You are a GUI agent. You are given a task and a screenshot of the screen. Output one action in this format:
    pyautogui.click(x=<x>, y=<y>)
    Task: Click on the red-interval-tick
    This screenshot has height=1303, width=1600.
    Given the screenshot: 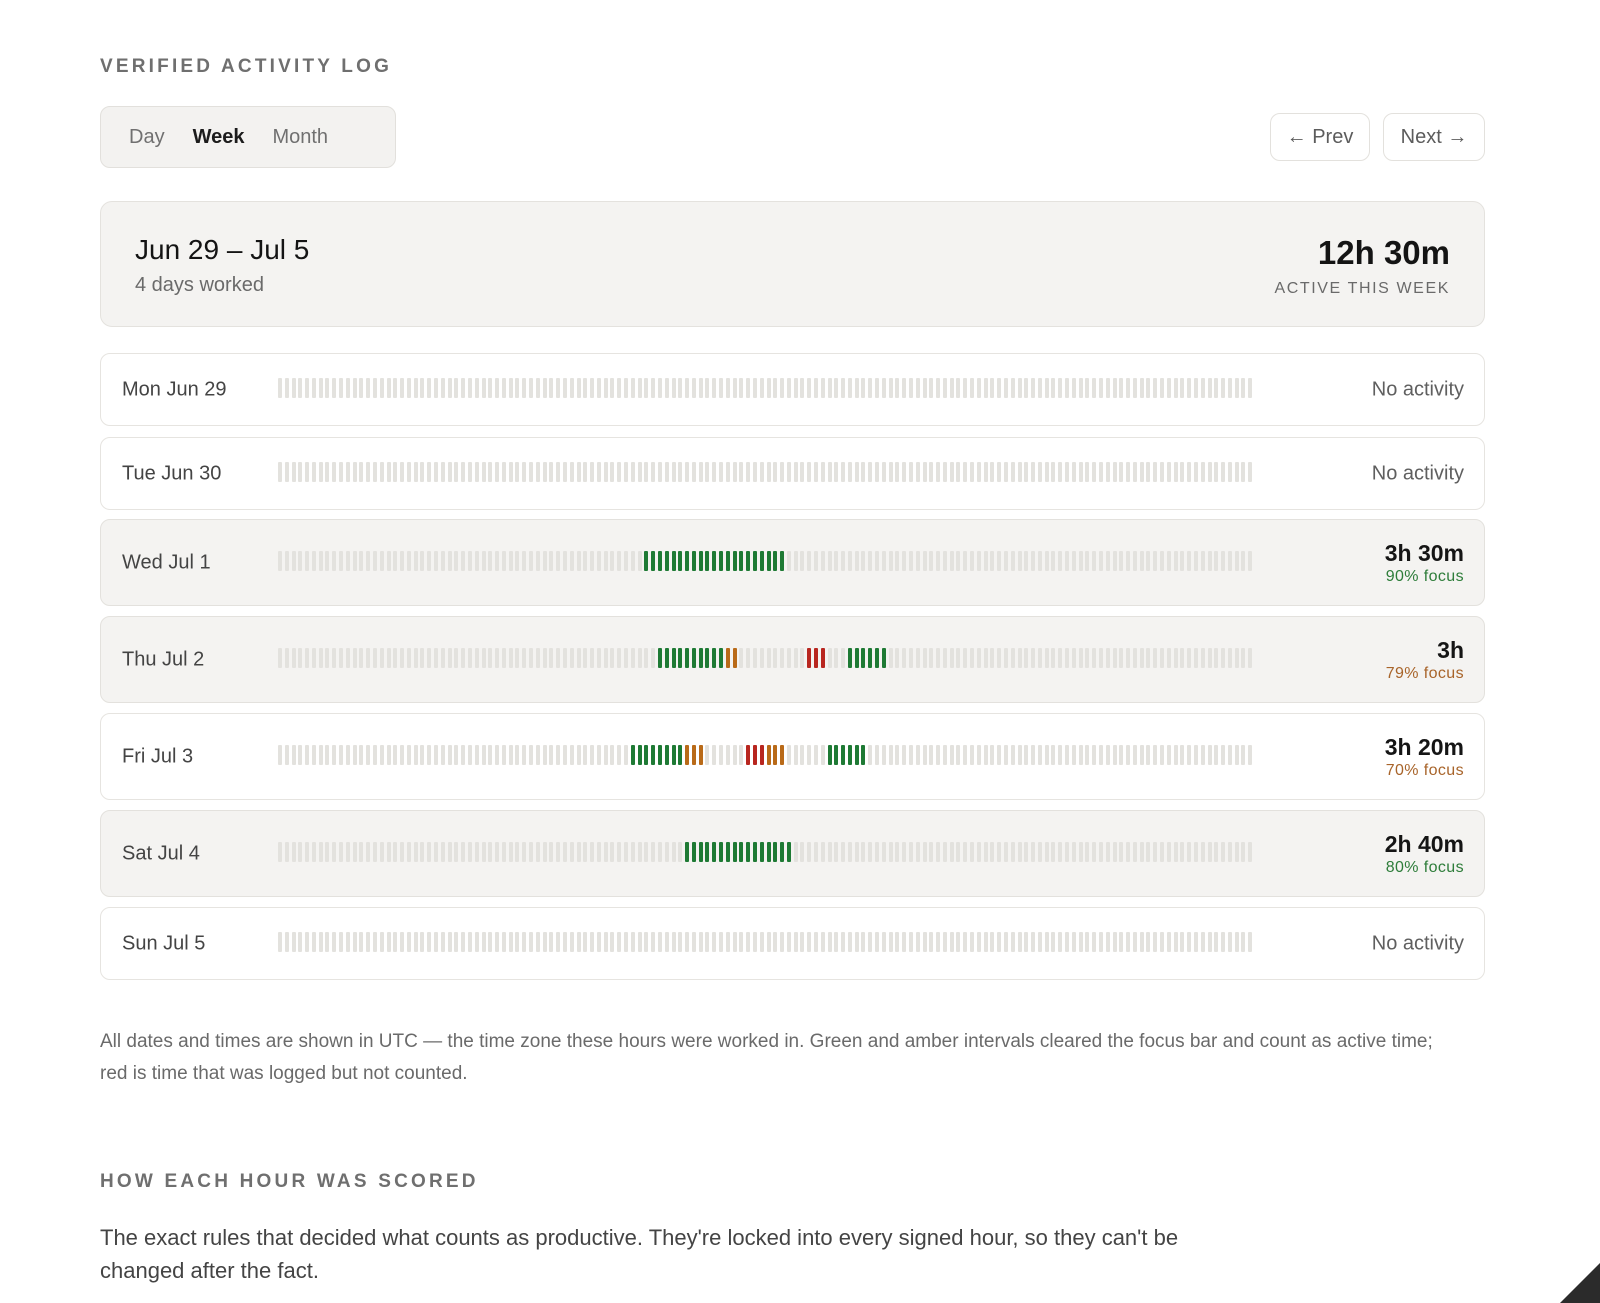 What is the action you would take?
    pyautogui.click(x=809, y=657)
    